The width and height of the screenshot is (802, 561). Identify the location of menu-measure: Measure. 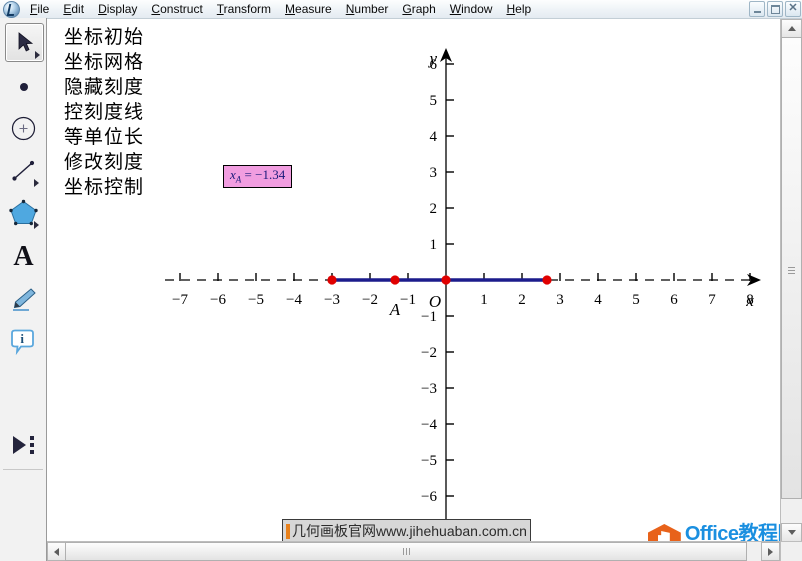
(308, 9).